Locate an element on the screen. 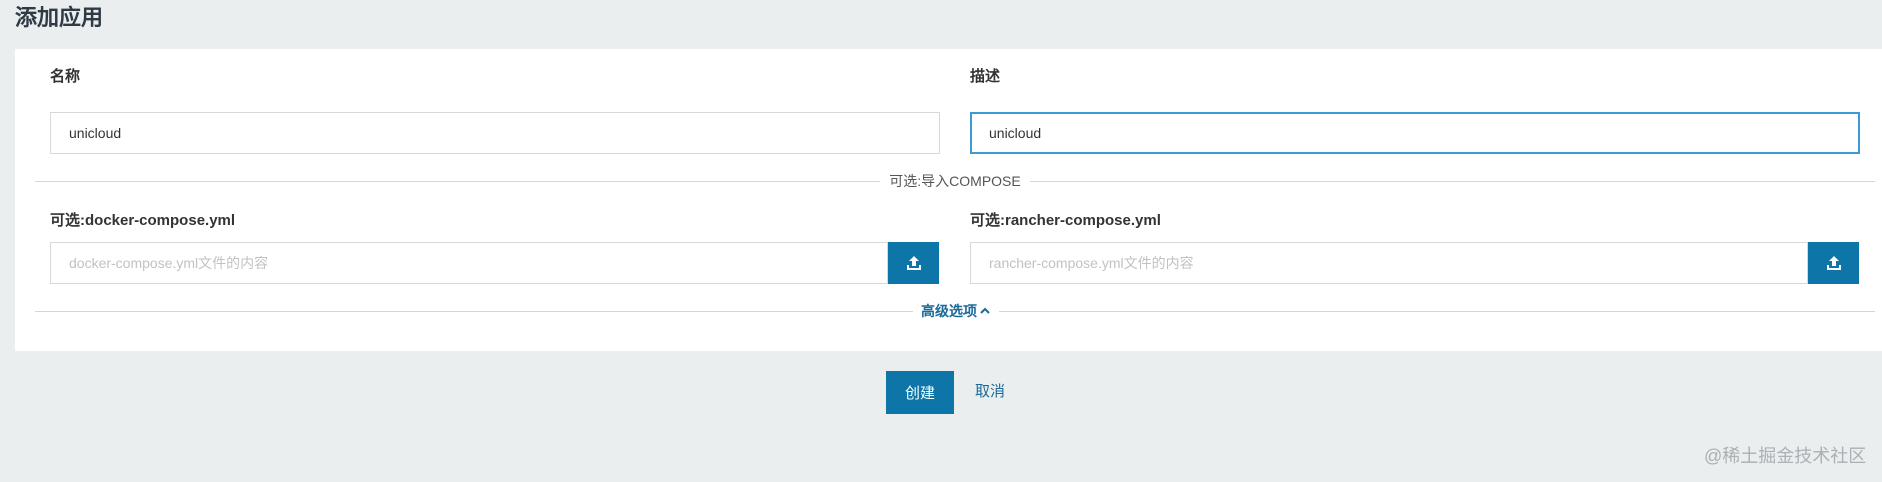  advanced-options-toggle: 高级选项 is located at coordinates (956, 311).